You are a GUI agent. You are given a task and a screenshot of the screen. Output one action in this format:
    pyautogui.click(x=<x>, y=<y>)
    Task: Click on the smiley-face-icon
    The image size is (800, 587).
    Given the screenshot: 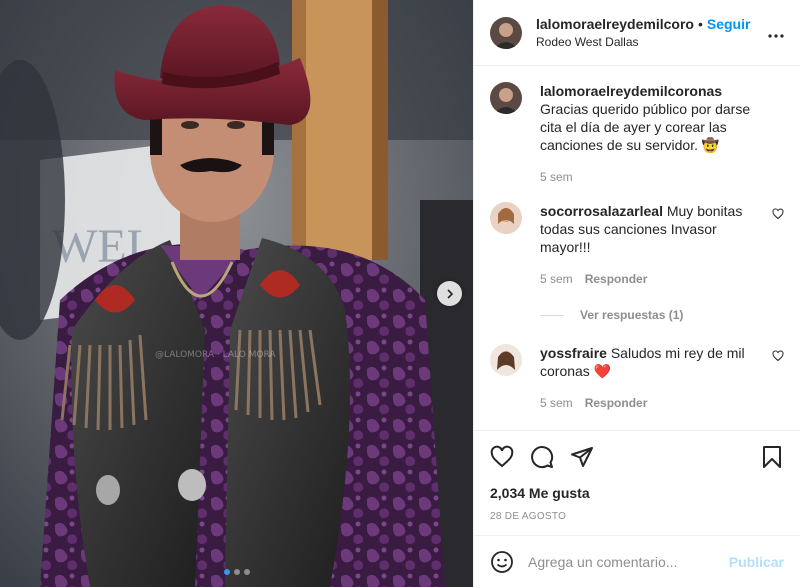 What is the action you would take?
    pyautogui.click(x=502, y=561)
    